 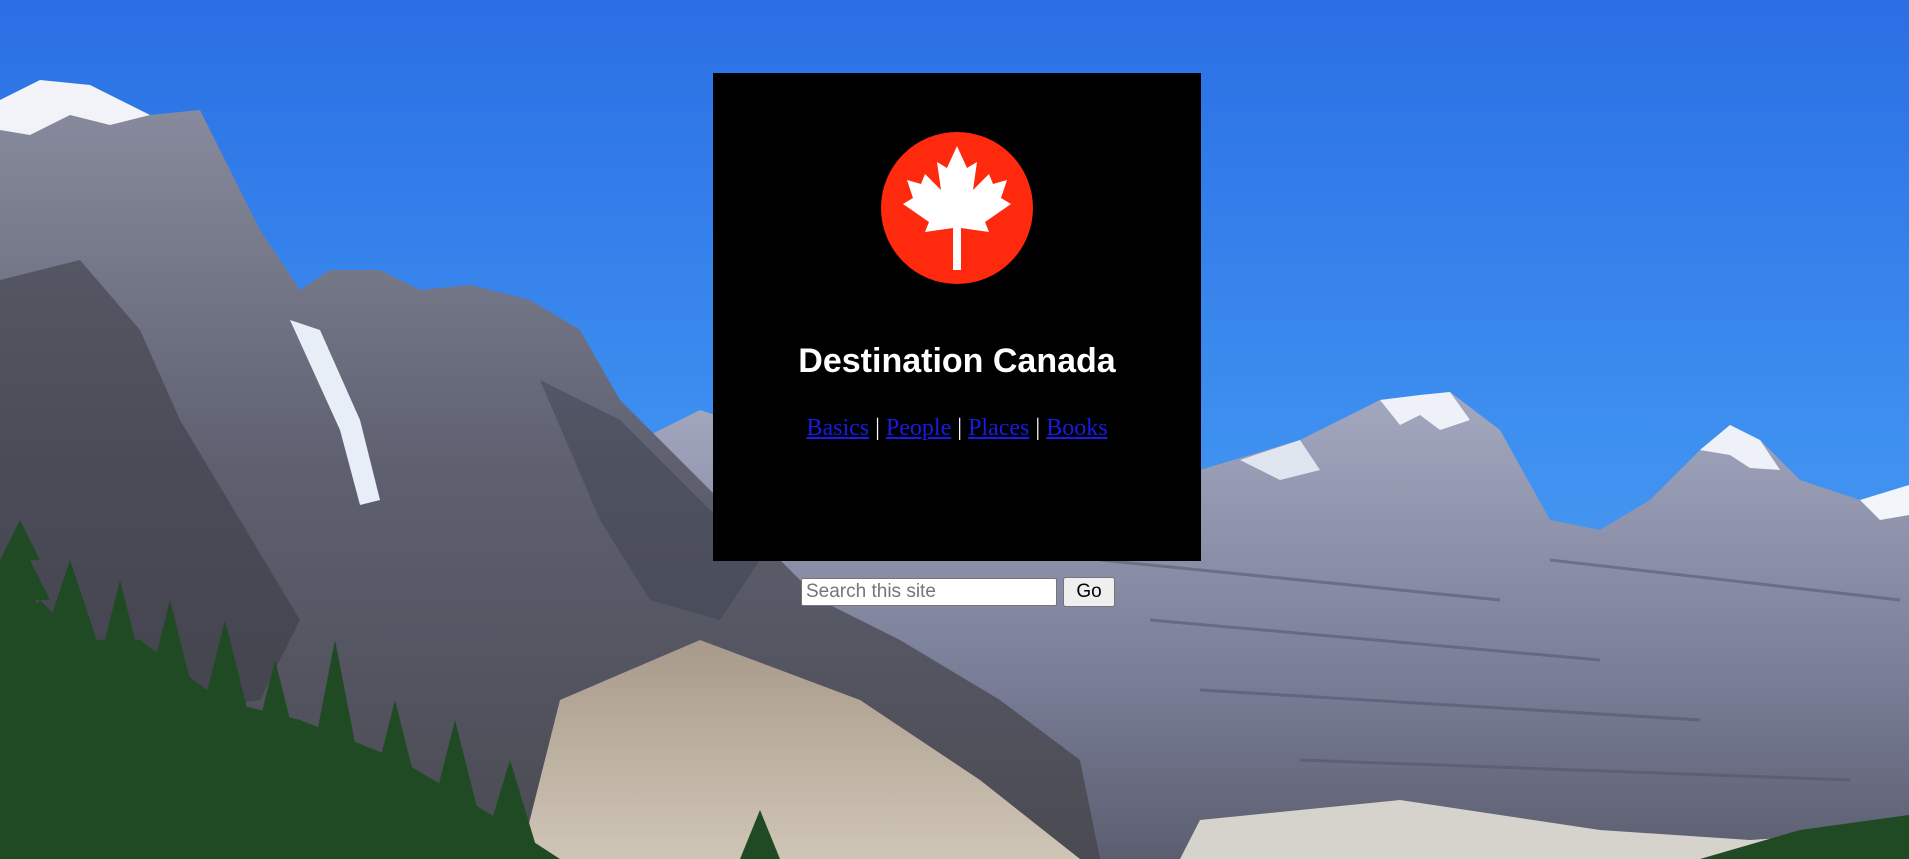 I want to click on site-search-form: Go, so click(x=958, y=592).